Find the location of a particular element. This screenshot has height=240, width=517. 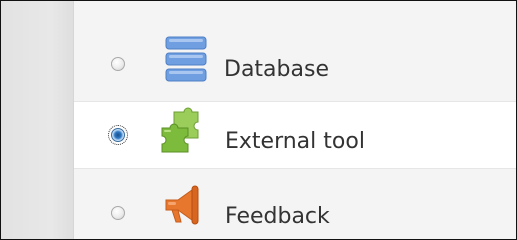

external-tool-label: External tool is located at coordinates (295, 141).